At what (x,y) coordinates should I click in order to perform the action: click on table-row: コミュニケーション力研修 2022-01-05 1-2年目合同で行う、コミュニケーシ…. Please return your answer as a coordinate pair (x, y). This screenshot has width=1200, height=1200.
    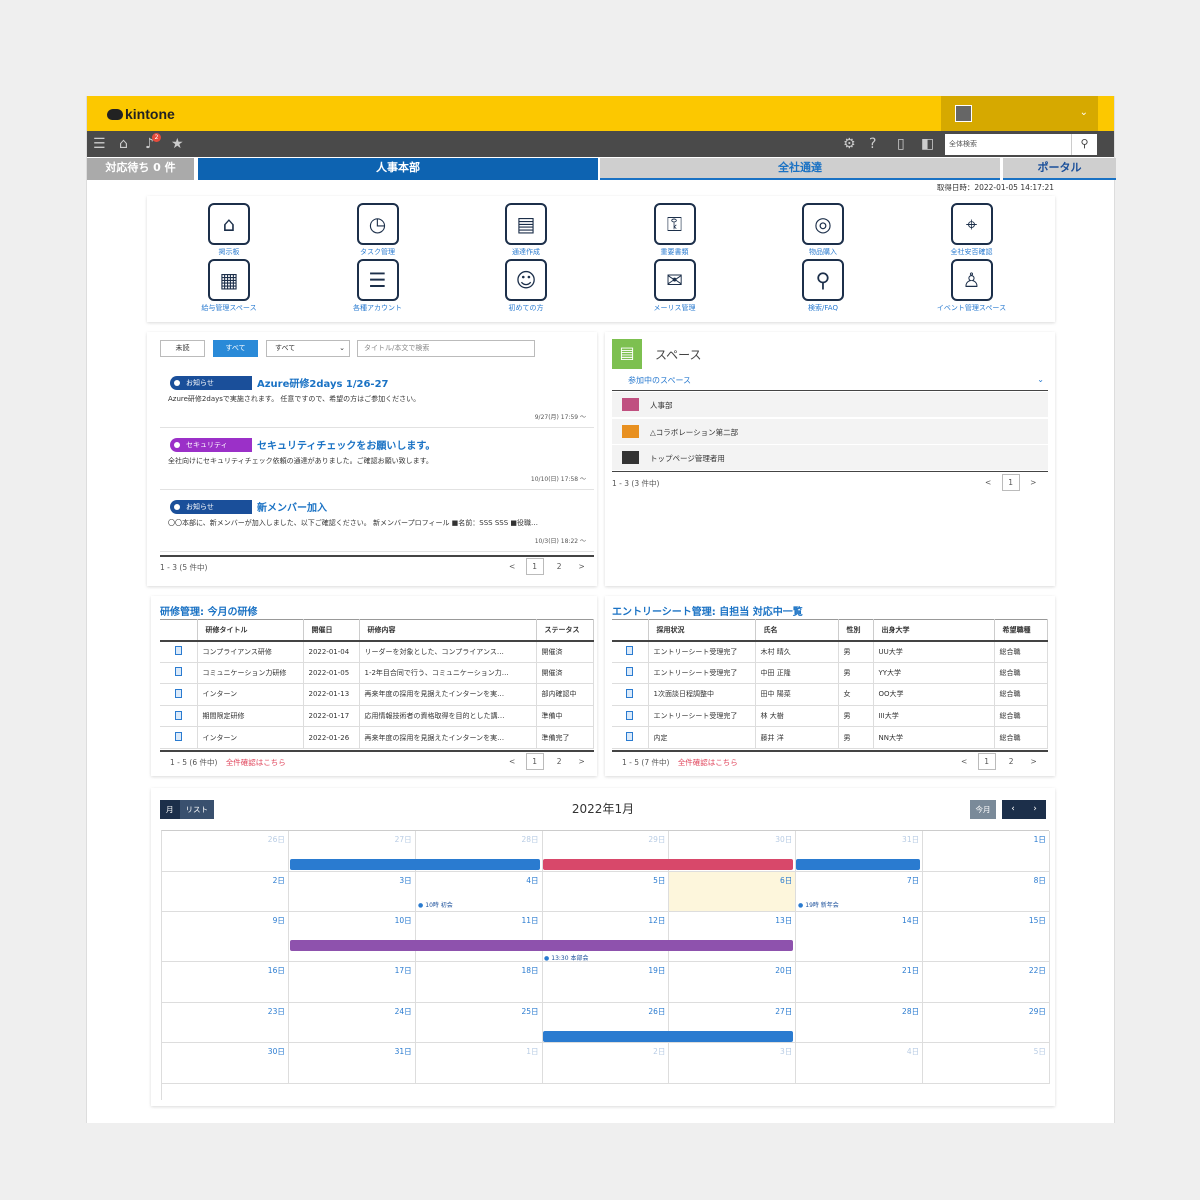
    Looking at the image, I should click on (377, 673).